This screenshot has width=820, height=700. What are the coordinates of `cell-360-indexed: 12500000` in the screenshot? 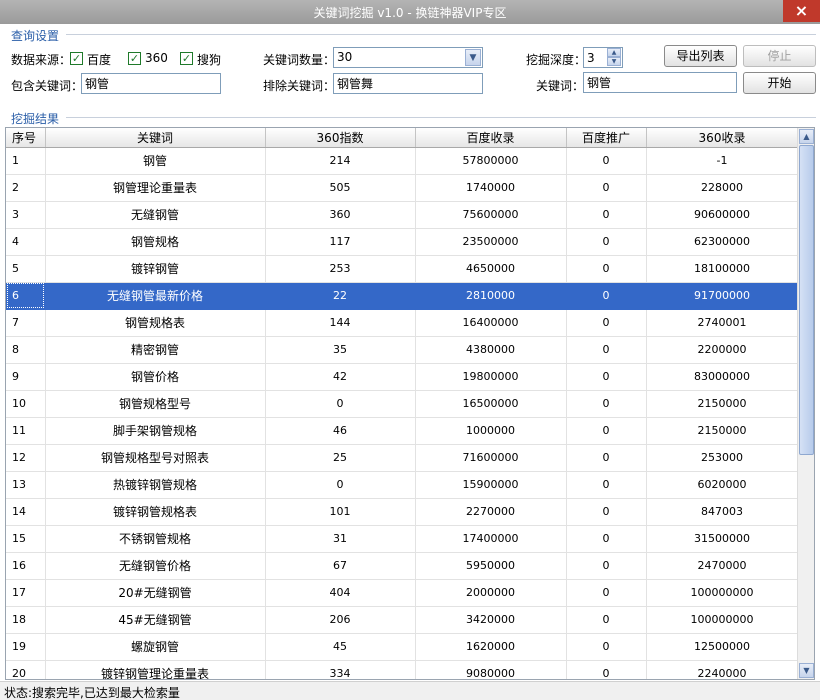 It's located at (722, 647).